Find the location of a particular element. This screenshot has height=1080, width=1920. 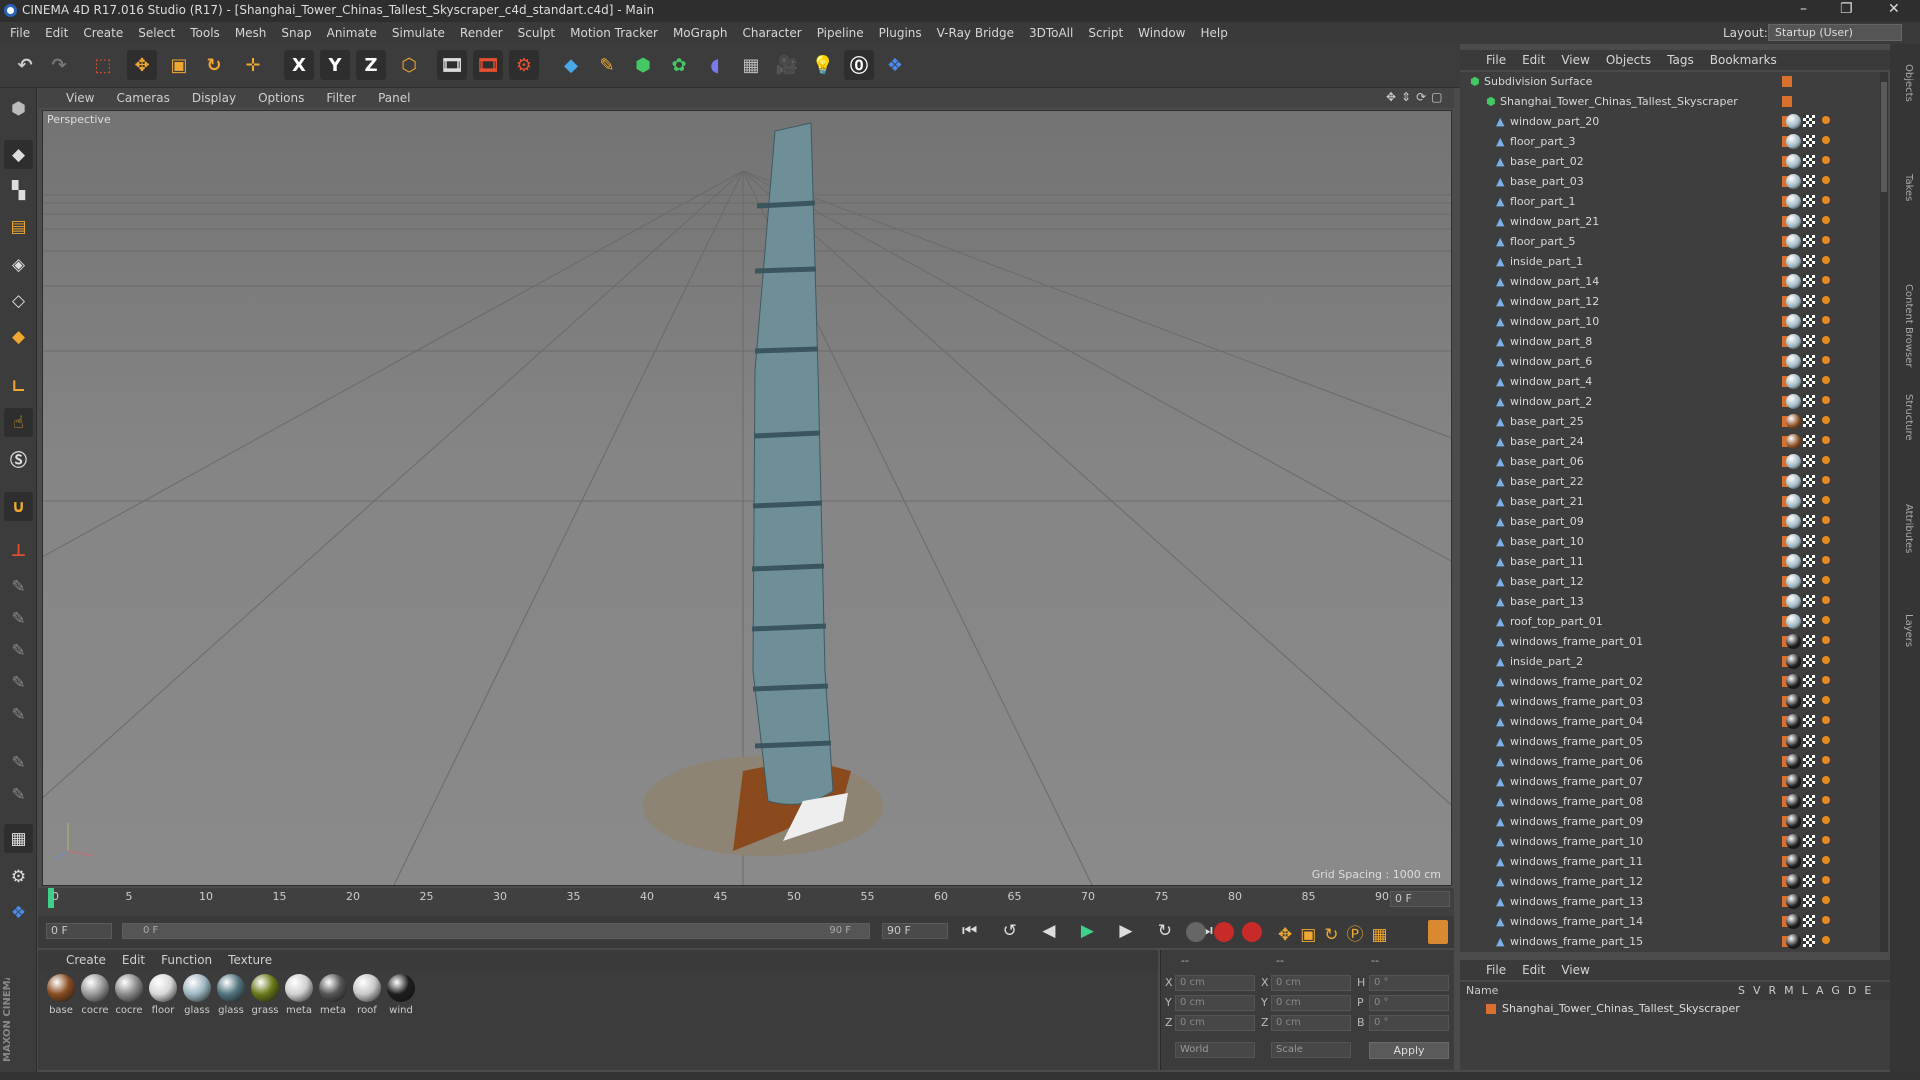

object-row: ▲ window_part_20 is located at coordinates (1674, 122).